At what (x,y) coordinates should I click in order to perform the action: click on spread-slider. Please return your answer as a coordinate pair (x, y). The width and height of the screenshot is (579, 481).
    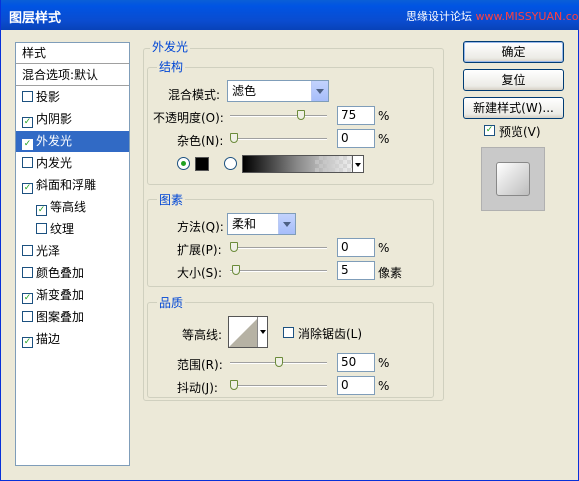
    Looking at the image, I should click on (278, 247).